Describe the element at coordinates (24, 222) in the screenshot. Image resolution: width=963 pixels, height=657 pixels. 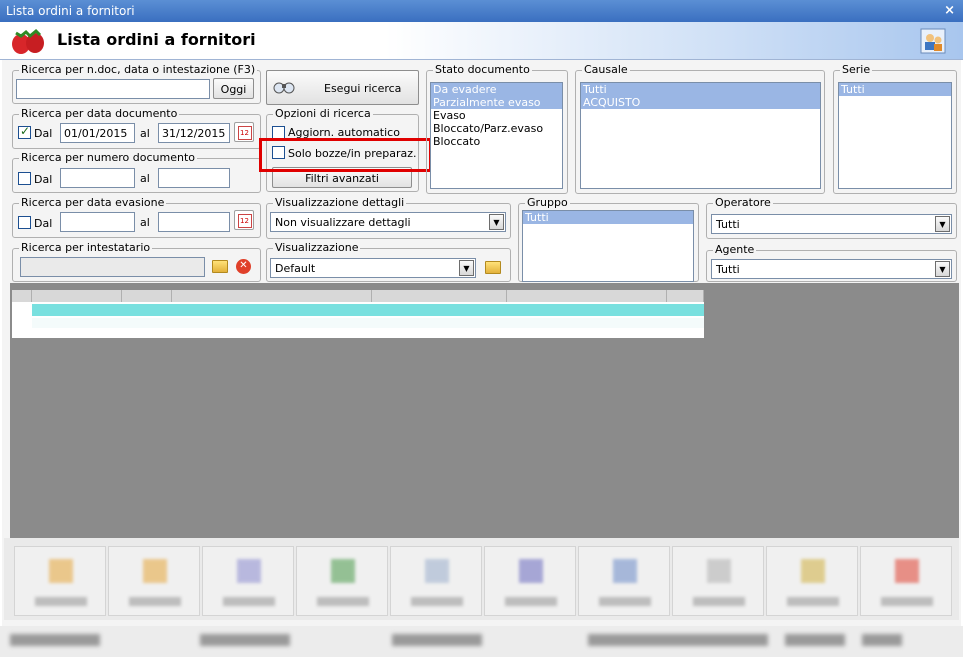
I see `date-evasion-checkbox` at that location.